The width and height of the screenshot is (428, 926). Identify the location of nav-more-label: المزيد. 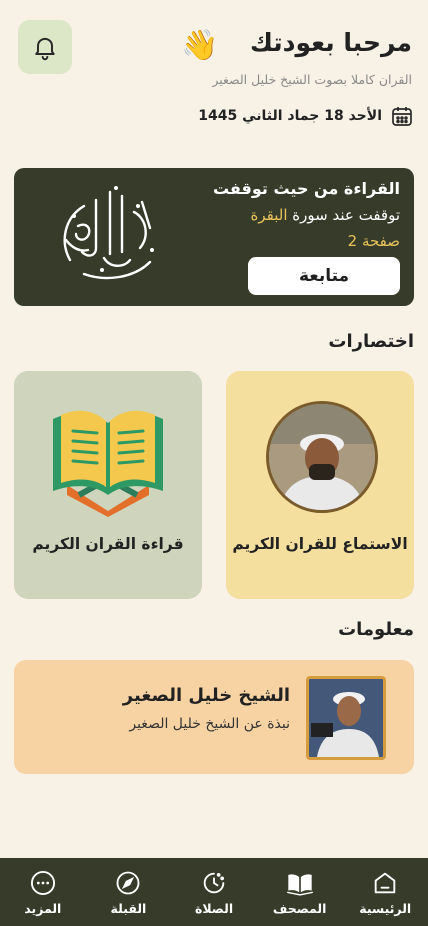
(43, 908).